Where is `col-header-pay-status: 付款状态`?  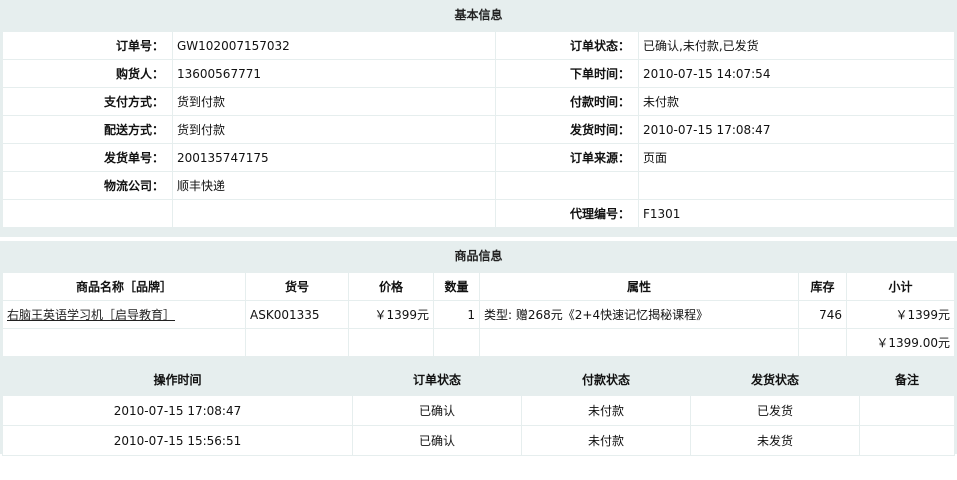 col-header-pay-status: 付款状态 is located at coordinates (606, 379).